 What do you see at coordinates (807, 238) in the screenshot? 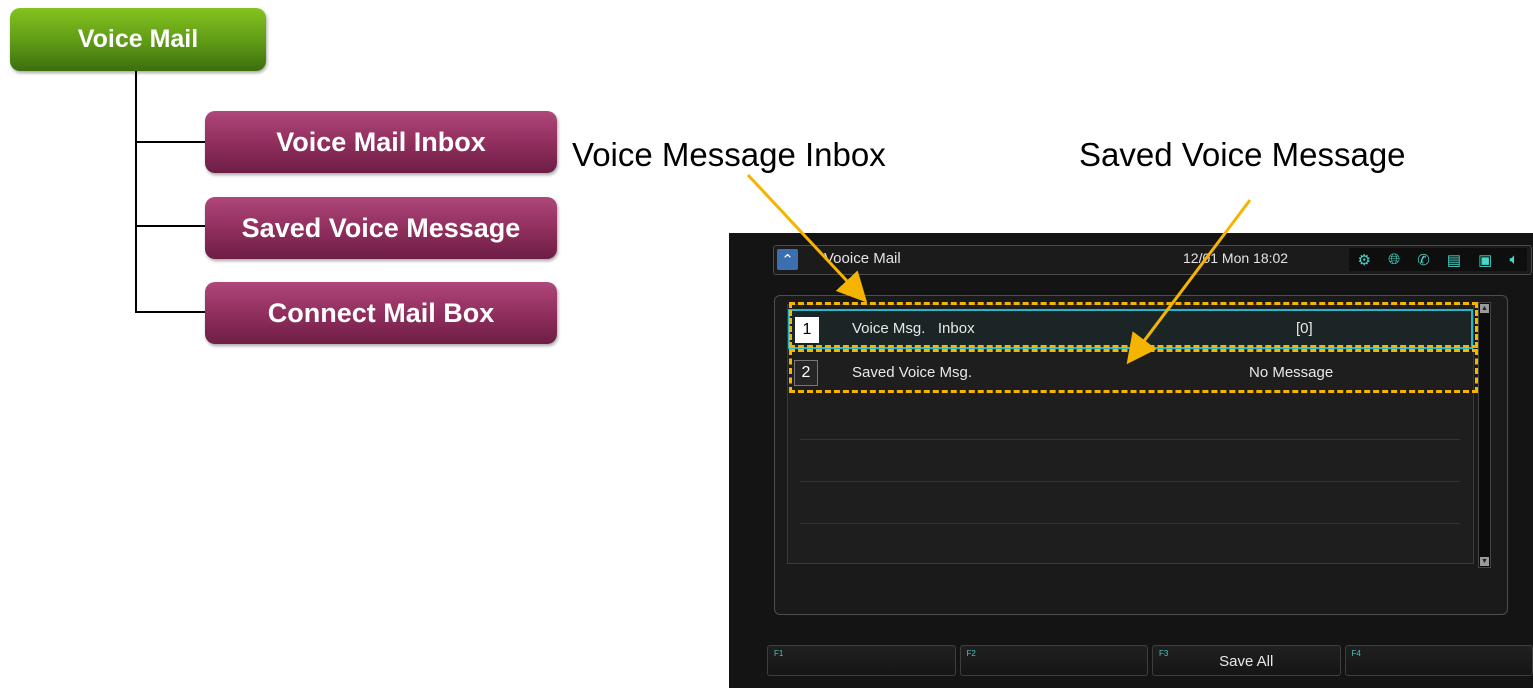
I see `inbox-arrow` at bounding box center [807, 238].